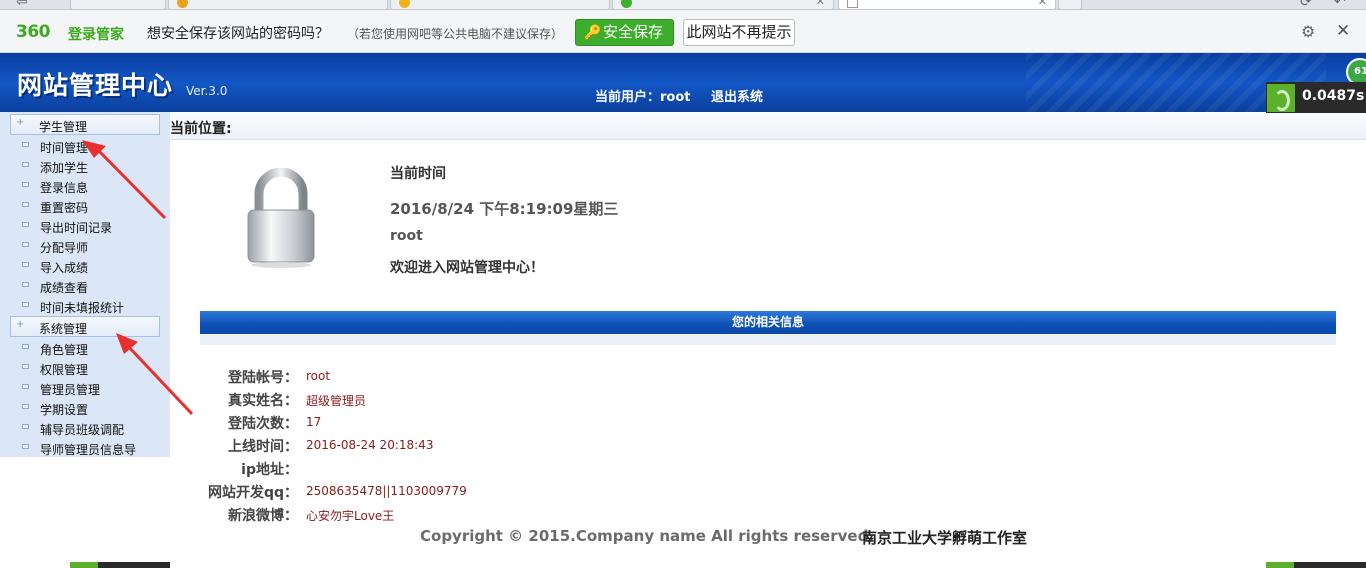  I want to click on sidebar-item-label: 分配导师, so click(64, 248).